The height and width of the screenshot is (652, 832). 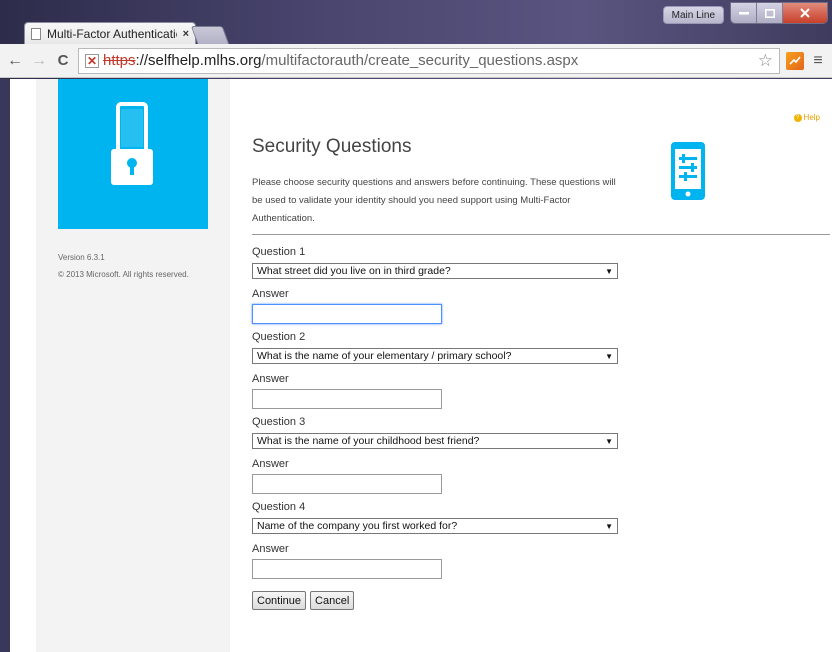 What do you see at coordinates (81, 257) in the screenshot?
I see `version-text: Version 6.3.1` at bounding box center [81, 257].